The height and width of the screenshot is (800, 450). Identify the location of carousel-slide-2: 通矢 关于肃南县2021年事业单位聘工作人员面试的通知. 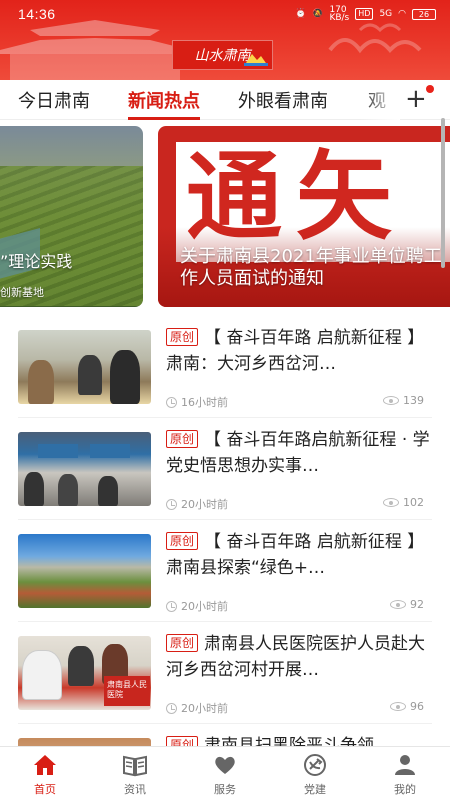
(304, 216).